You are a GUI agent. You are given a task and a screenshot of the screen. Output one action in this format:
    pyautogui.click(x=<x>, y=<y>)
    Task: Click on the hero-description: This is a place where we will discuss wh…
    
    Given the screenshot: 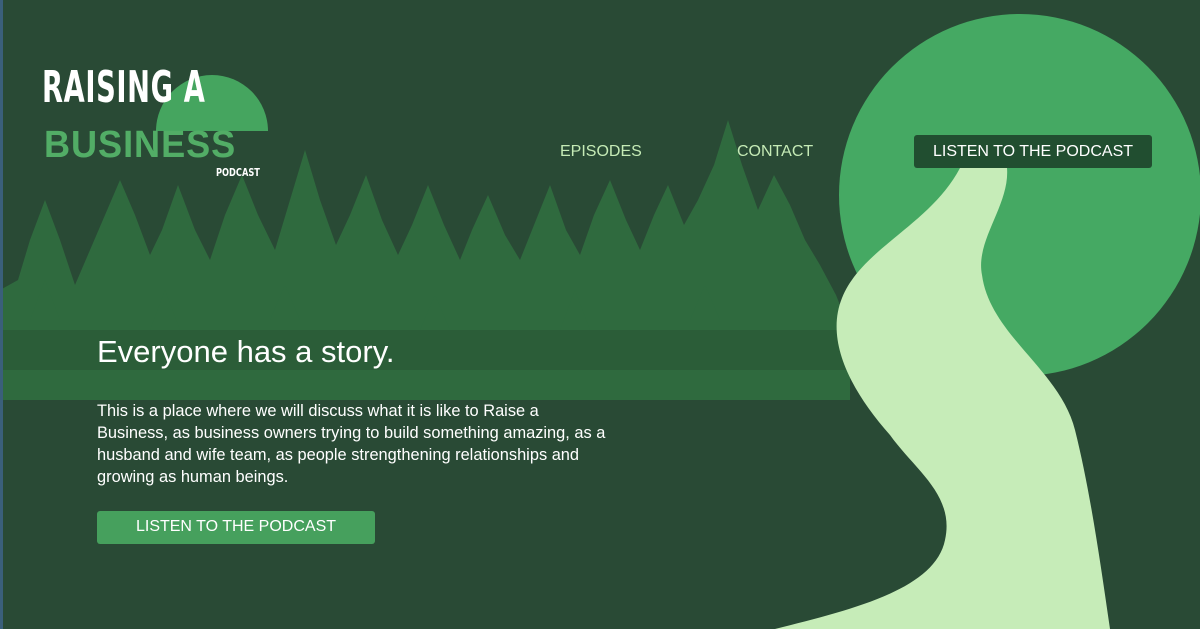 What is the action you would take?
    pyautogui.click(x=351, y=444)
    